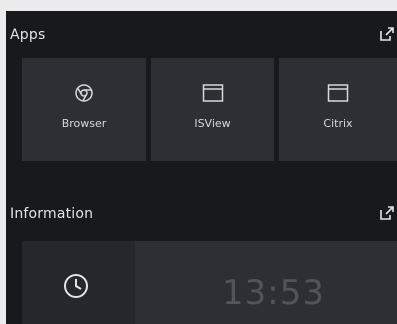 This screenshot has height=324, width=397. What do you see at coordinates (201, 36) in the screenshot?
I see `apps-section-header: Apps` at bounding box center [201, 36].